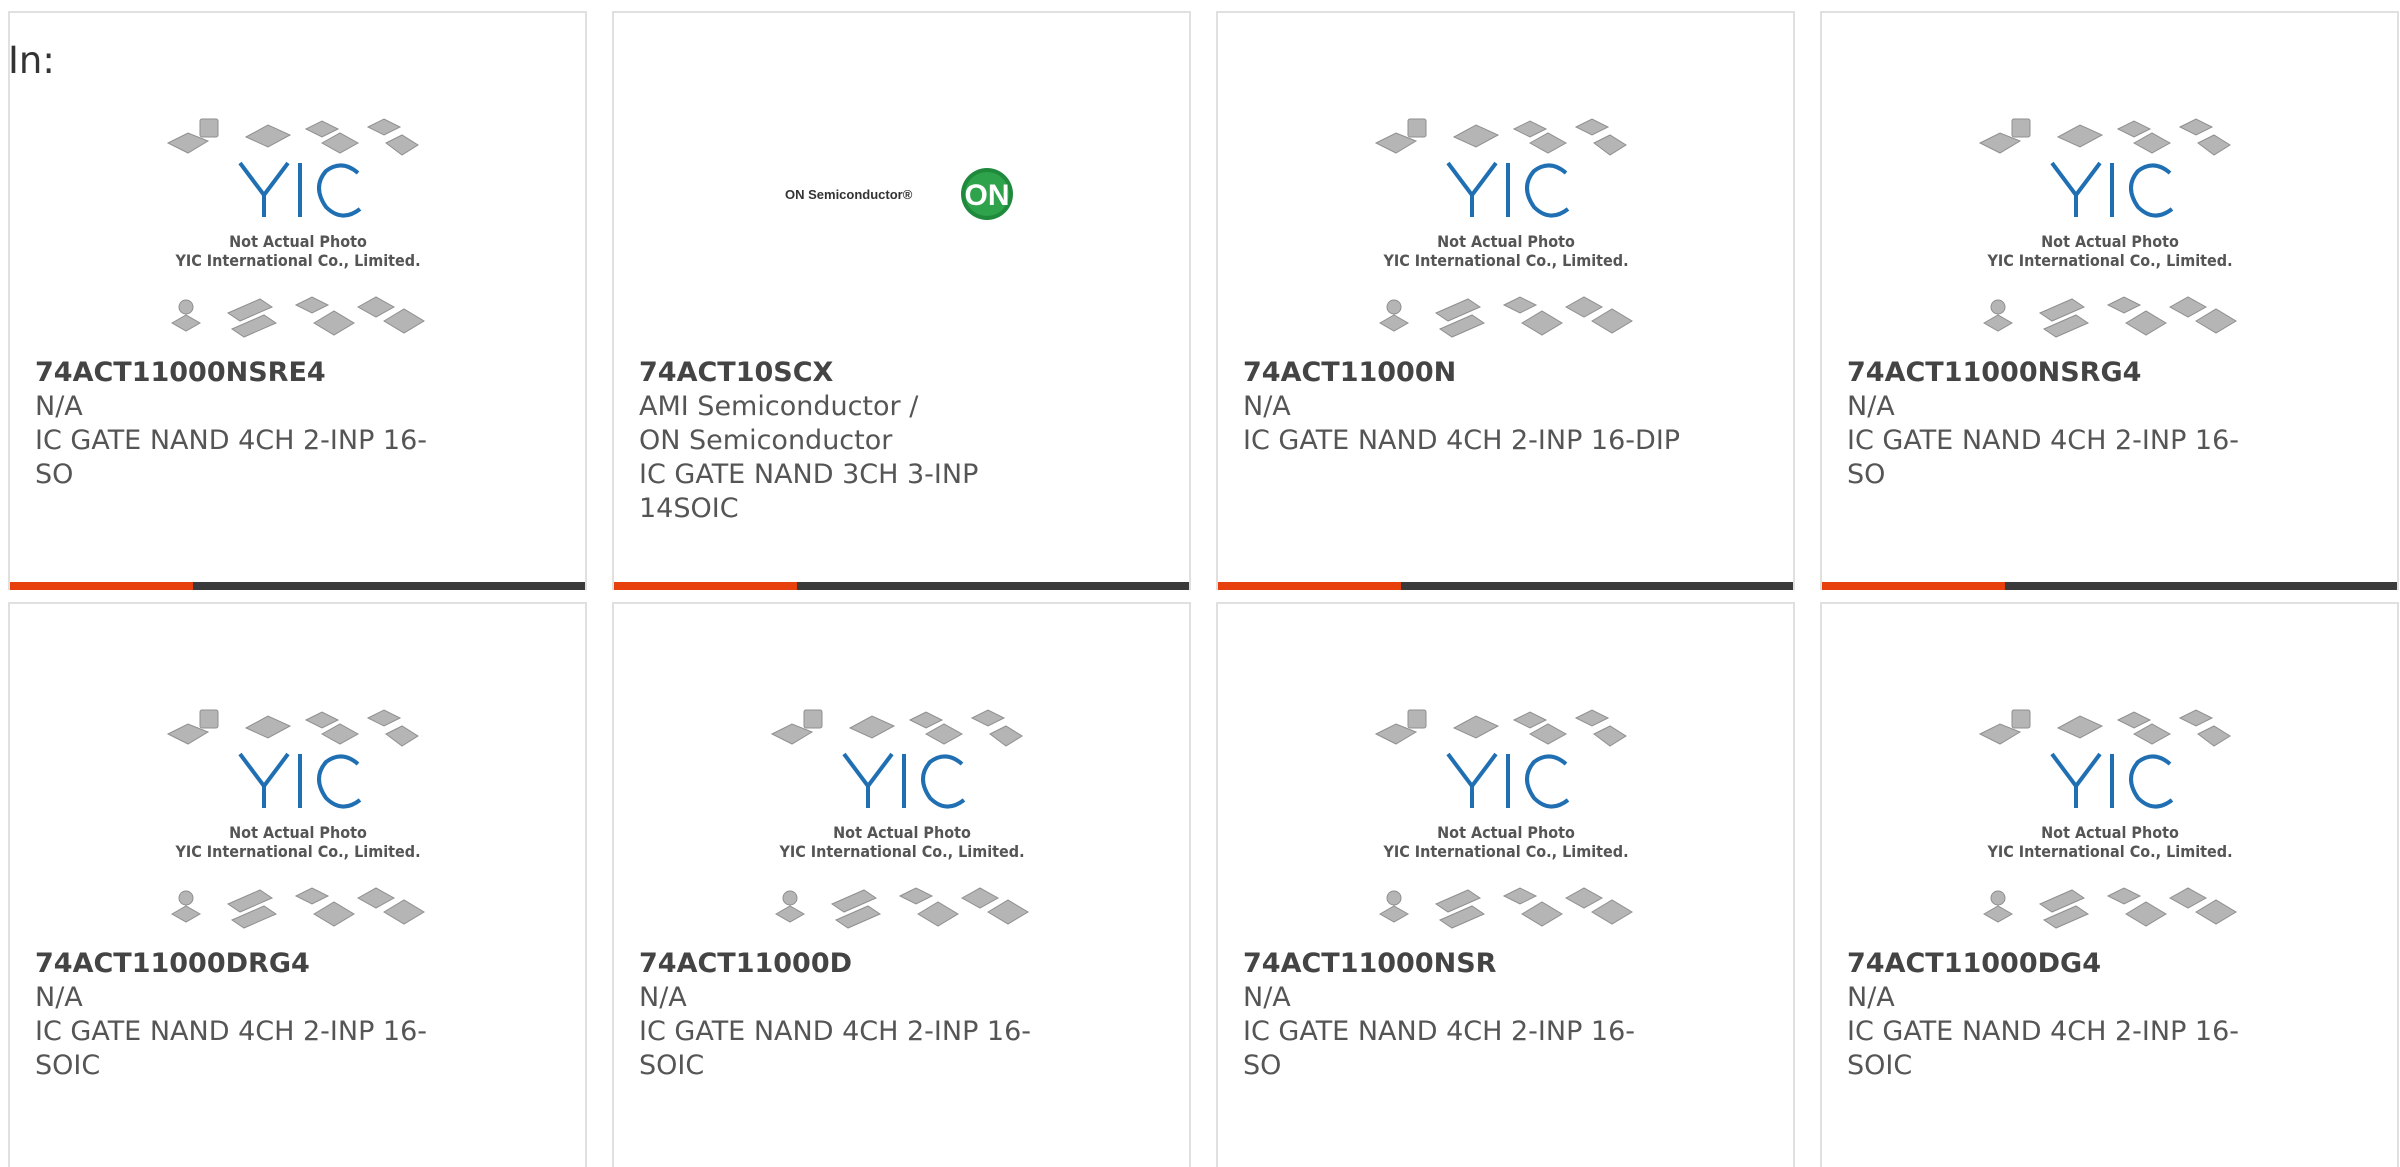 Image resolution: width=2400 pixels, height=1167 pixels. What do you see at coordinates (250, 373) in the screenshot?
I see `part-number: 74ACT11000NSRE4` at bounding box center [250, 373].